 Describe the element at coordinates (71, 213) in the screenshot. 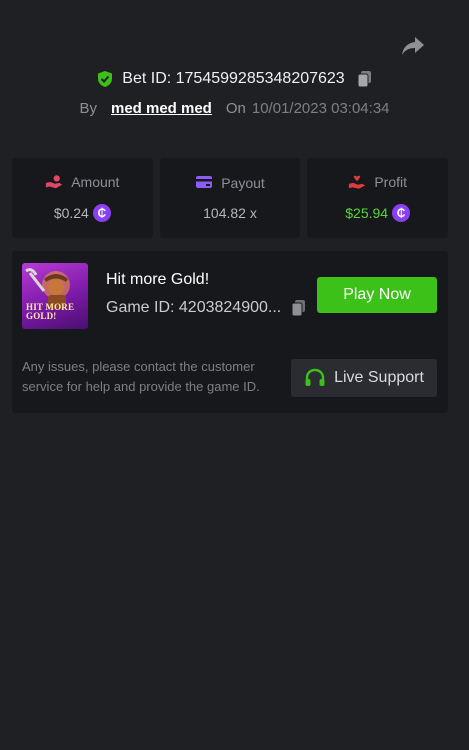

I see `stat-amount-value: $0.24` at that location.